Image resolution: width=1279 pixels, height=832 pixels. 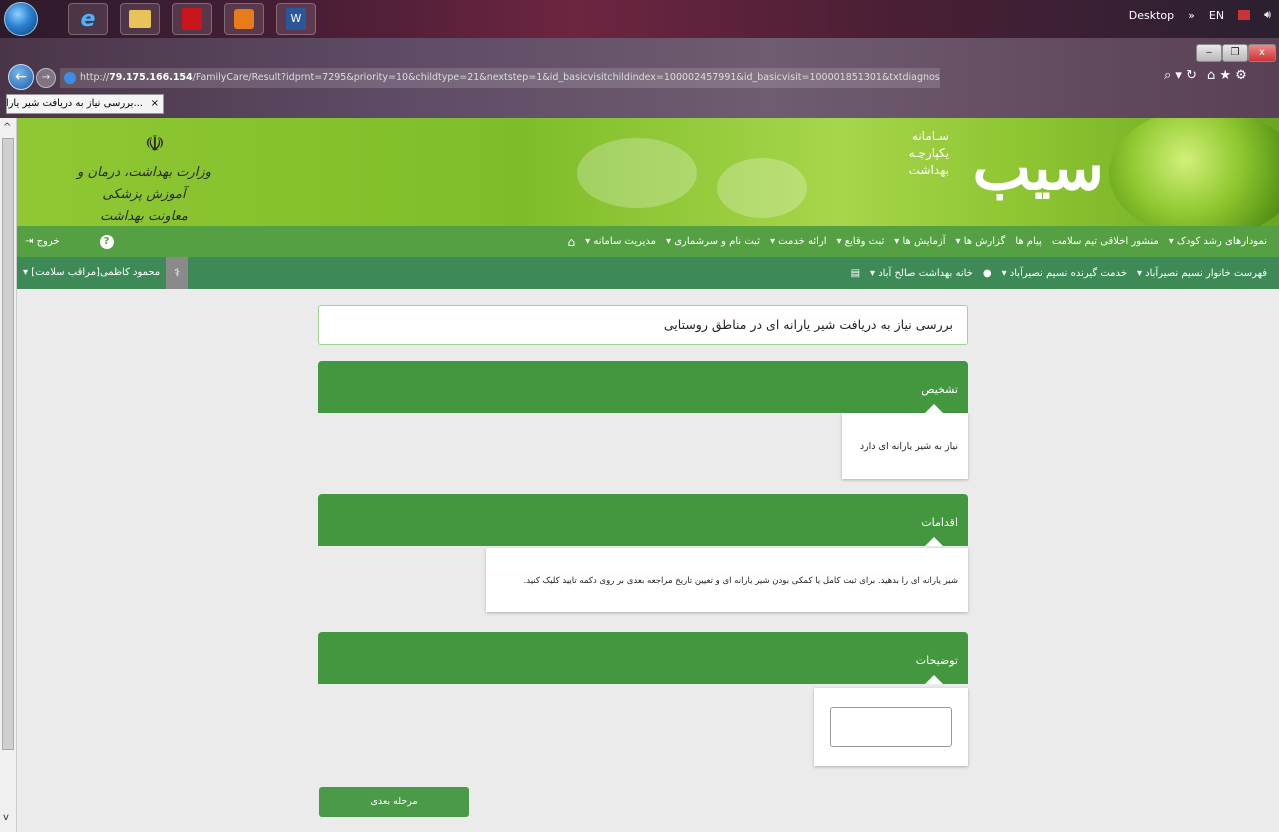 I want to click on menu-registration-census: ثبت نام و سرشماری ▾, so click(x=713, y=241).